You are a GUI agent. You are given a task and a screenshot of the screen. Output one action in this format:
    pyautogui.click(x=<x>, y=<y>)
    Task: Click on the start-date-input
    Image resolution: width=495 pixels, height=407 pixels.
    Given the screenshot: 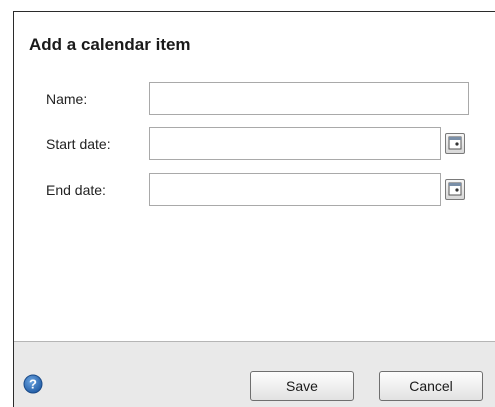 What is the action you would take?
    pyautogui.click(x=295, y=143)
    